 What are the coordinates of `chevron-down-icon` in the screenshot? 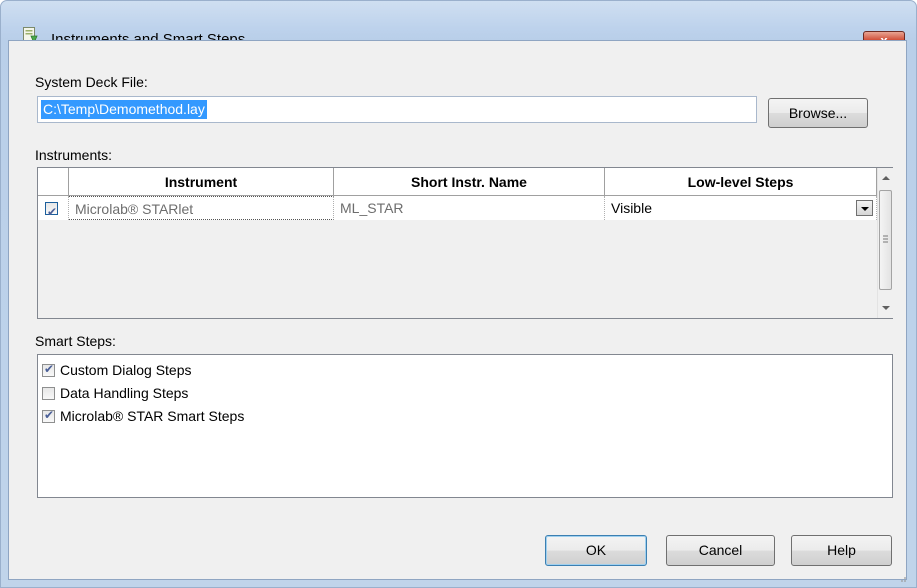 It's located at (864, 208).